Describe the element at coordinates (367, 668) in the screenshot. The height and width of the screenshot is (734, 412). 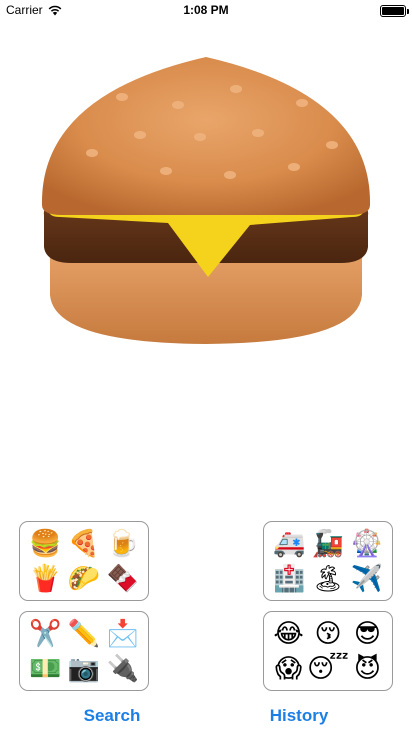
I see `devil-emoji: 😈` at that location.